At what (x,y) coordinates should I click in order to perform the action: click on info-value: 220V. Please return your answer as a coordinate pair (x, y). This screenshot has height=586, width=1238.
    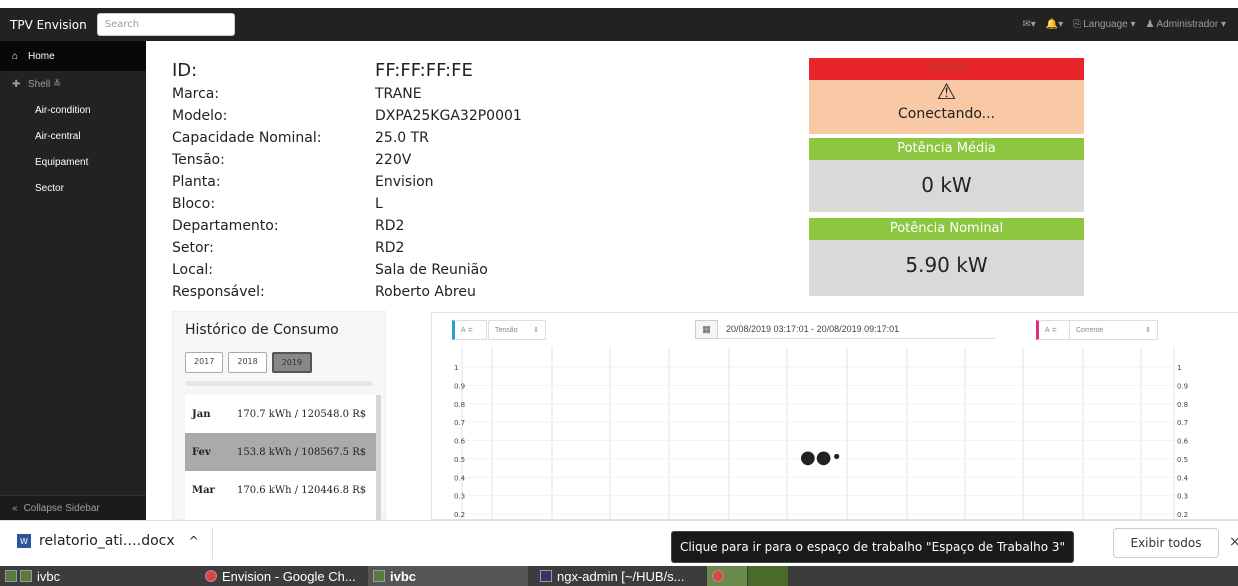
    Looking at the image, I should click on (393, 160).